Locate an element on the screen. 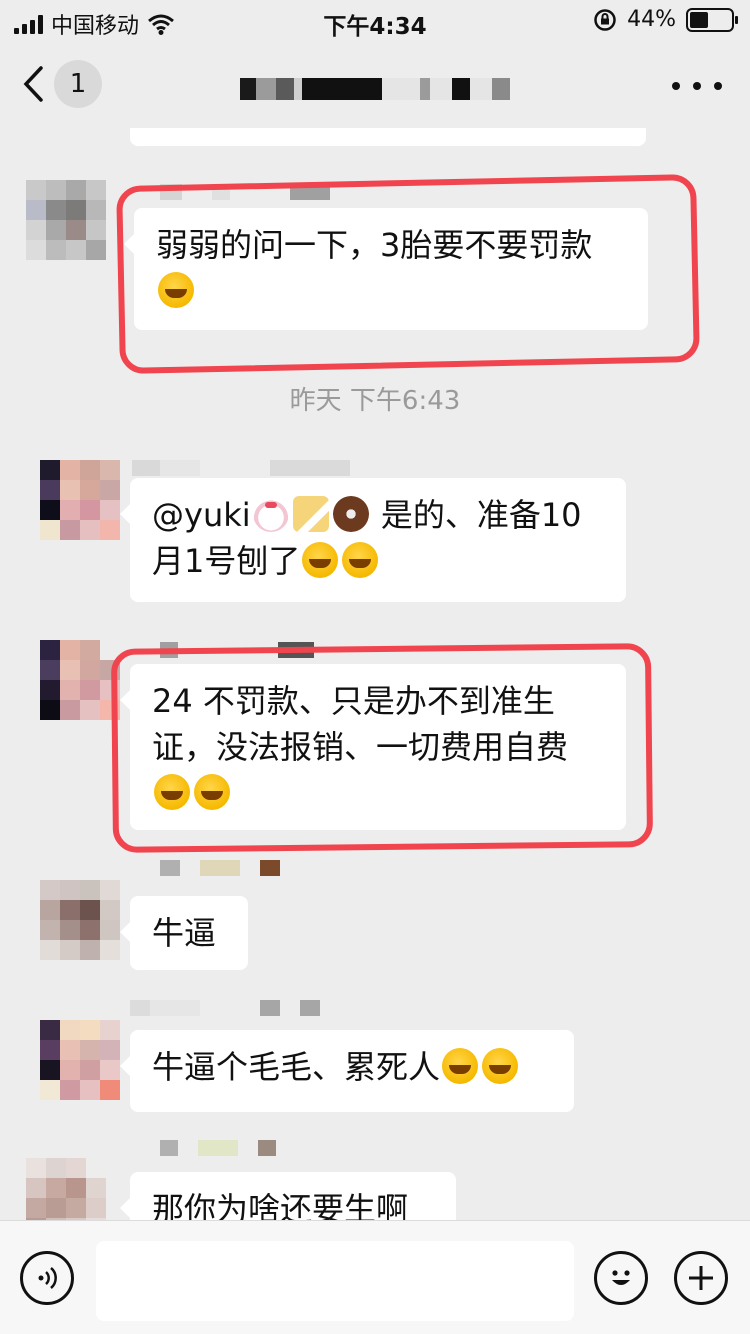  message-bubble: 牛逼个毛毛、累死人 is located at coordinates (347, 1071).